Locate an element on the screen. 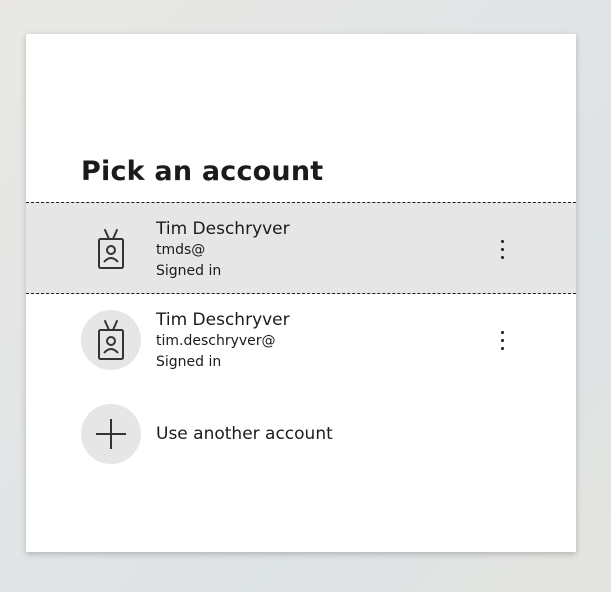 The width and height of the screenshot is (611, 592). plus-icon is located at coordinates (111, 434).